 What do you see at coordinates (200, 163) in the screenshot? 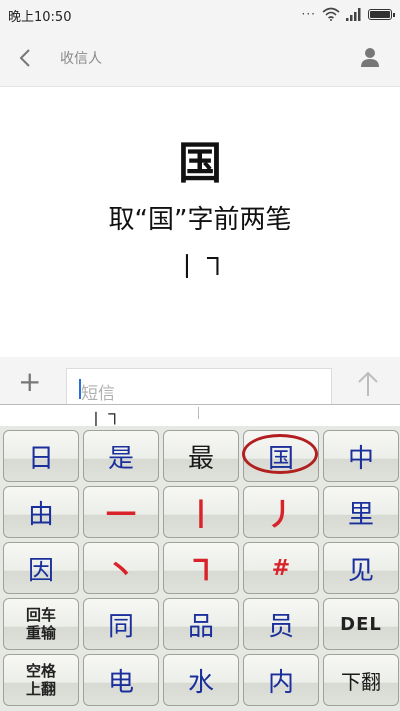
I see `big-character: 国` at bounding box center [200, 163].